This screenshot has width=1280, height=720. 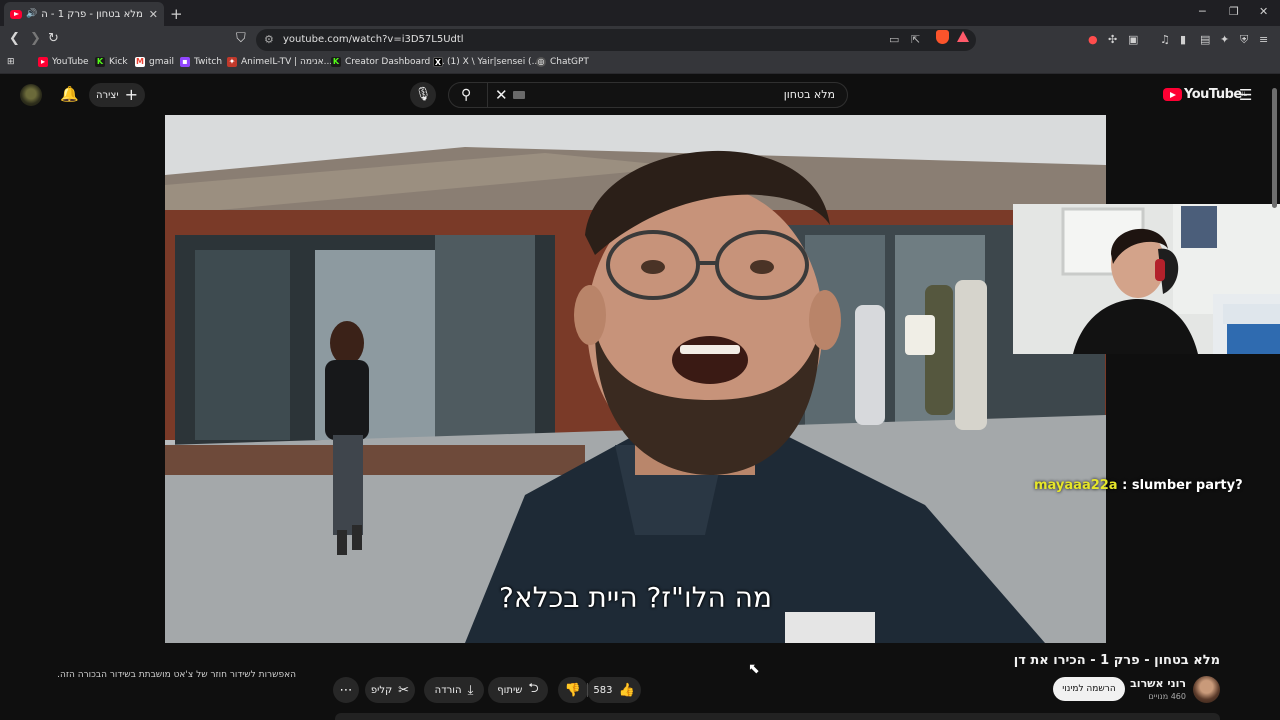 What do you see at coordinates (562, 62) in the screenshot?
I see `bookmark-chatgpt: ◎ ChatGPT` at bounding box center [562, 62].